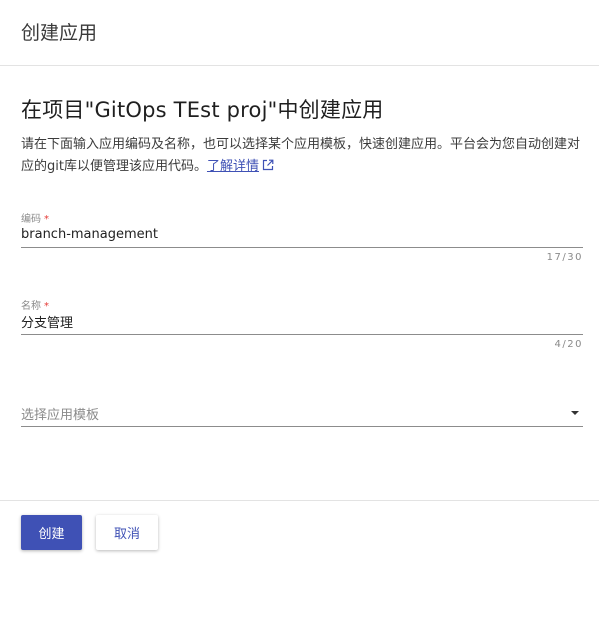 Image resolution: width=599 pixels, height=625 pixels. I want to click on external-link-icon, so click(268, 165).